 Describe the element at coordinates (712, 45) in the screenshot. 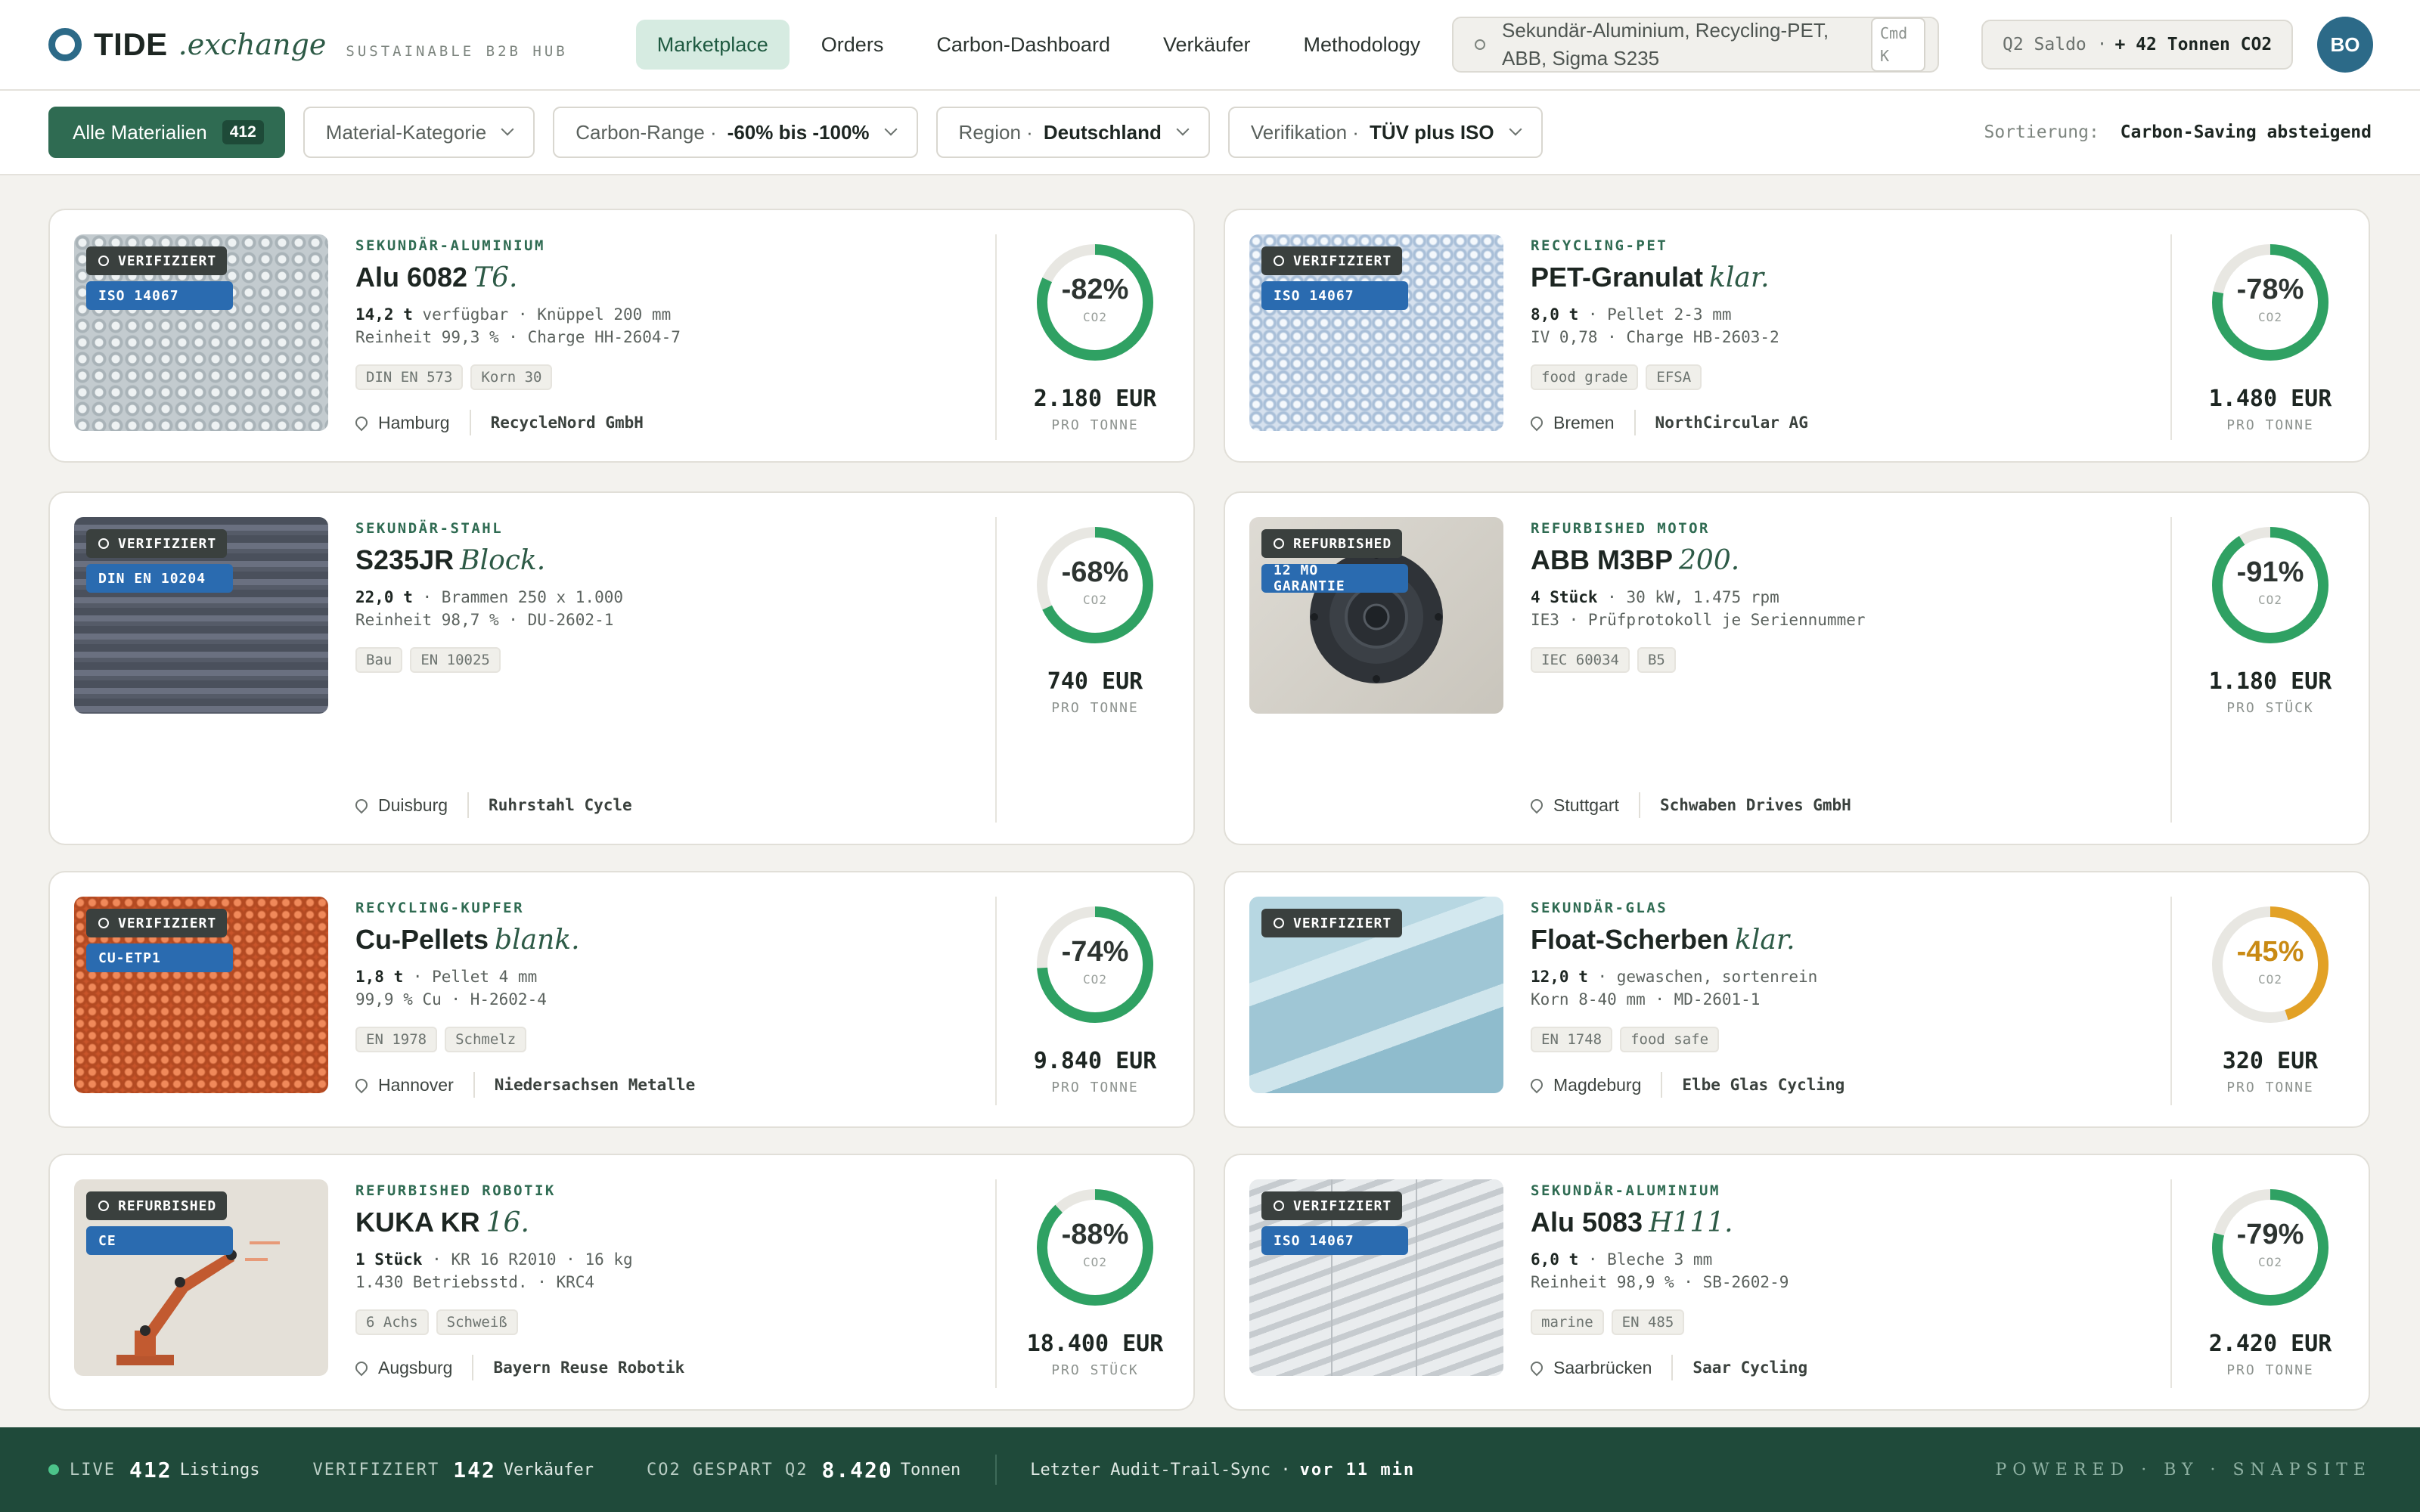

I see `nav-marketplace: Marketplace` at that location.